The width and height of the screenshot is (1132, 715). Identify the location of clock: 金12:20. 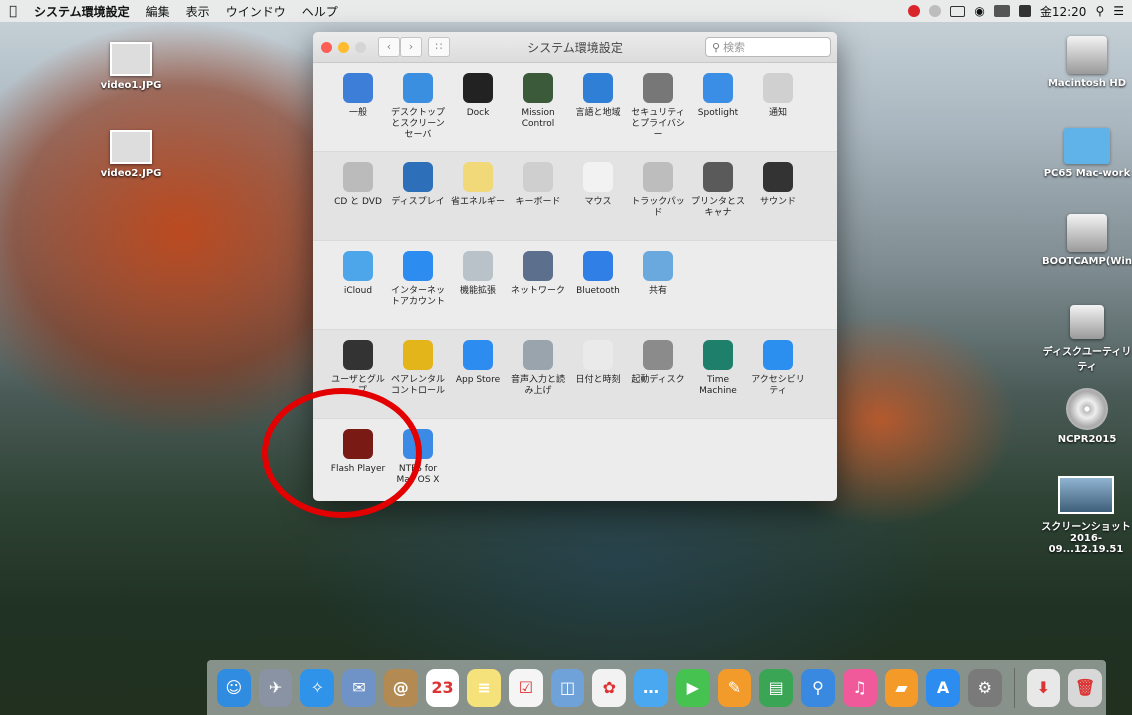
(1063, 11).